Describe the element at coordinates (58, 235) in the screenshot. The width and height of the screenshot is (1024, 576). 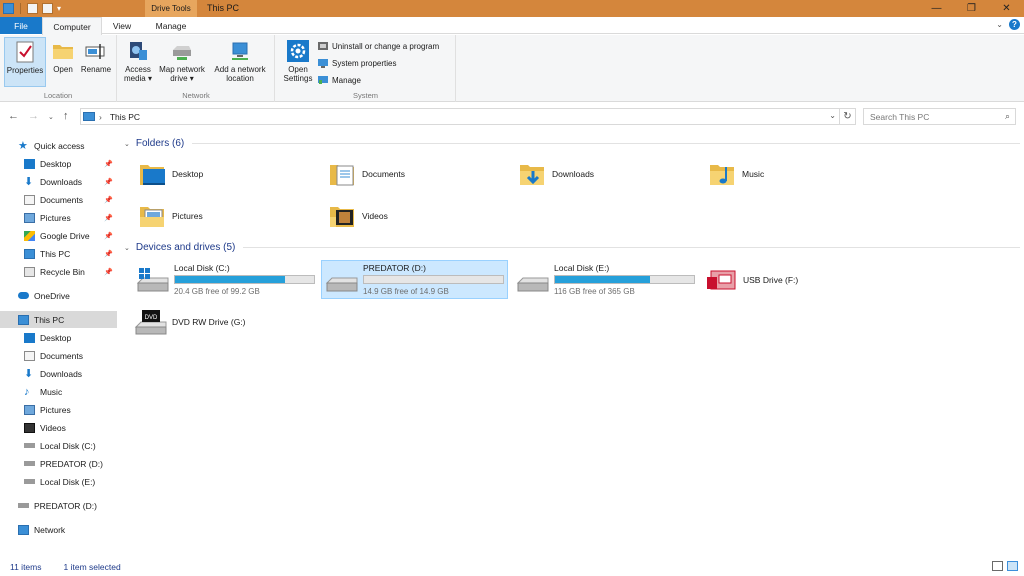
I see `nav-quick-google-drive: Google Drive 📌` at that location.